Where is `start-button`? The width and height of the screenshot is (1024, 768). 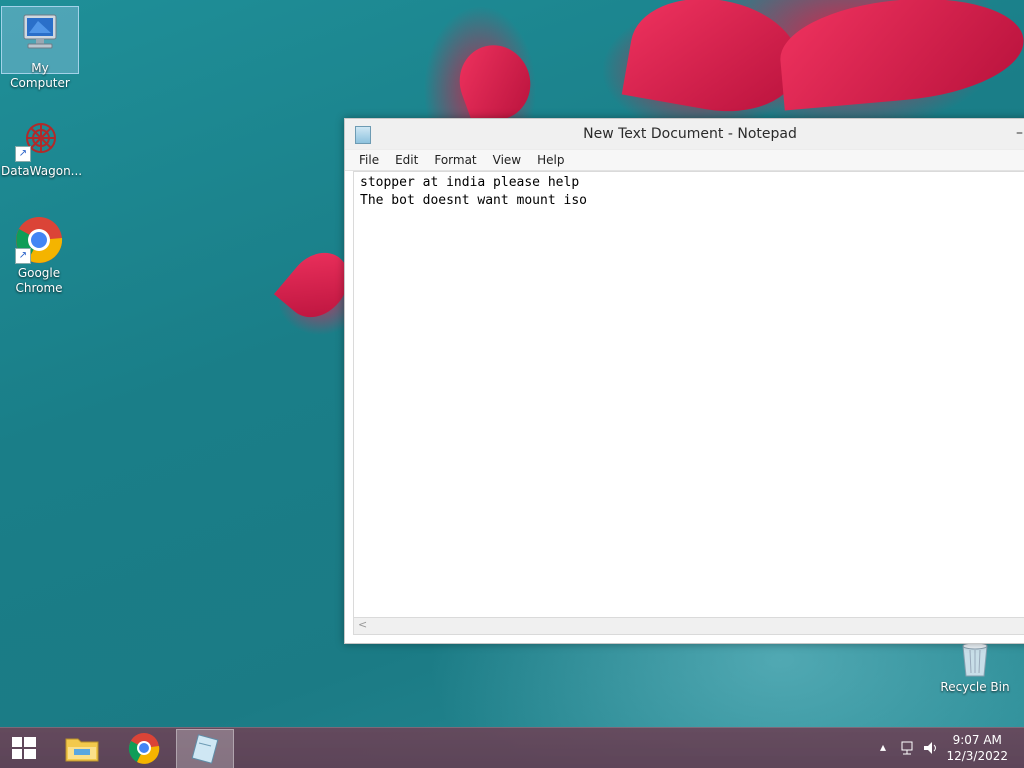
start-button is located at coordinates (28, 748).